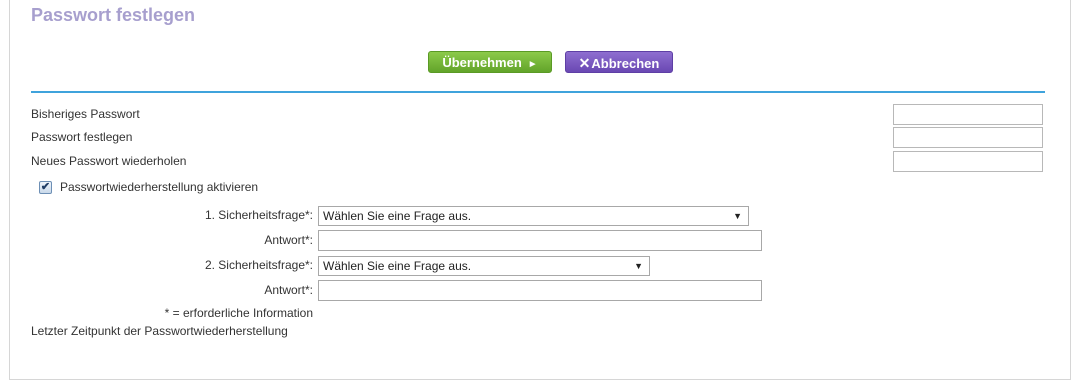  Describe the element at coordinates (82, 137) in the screenshot. I see `new-password-label: Passwort festlegen` at that location.